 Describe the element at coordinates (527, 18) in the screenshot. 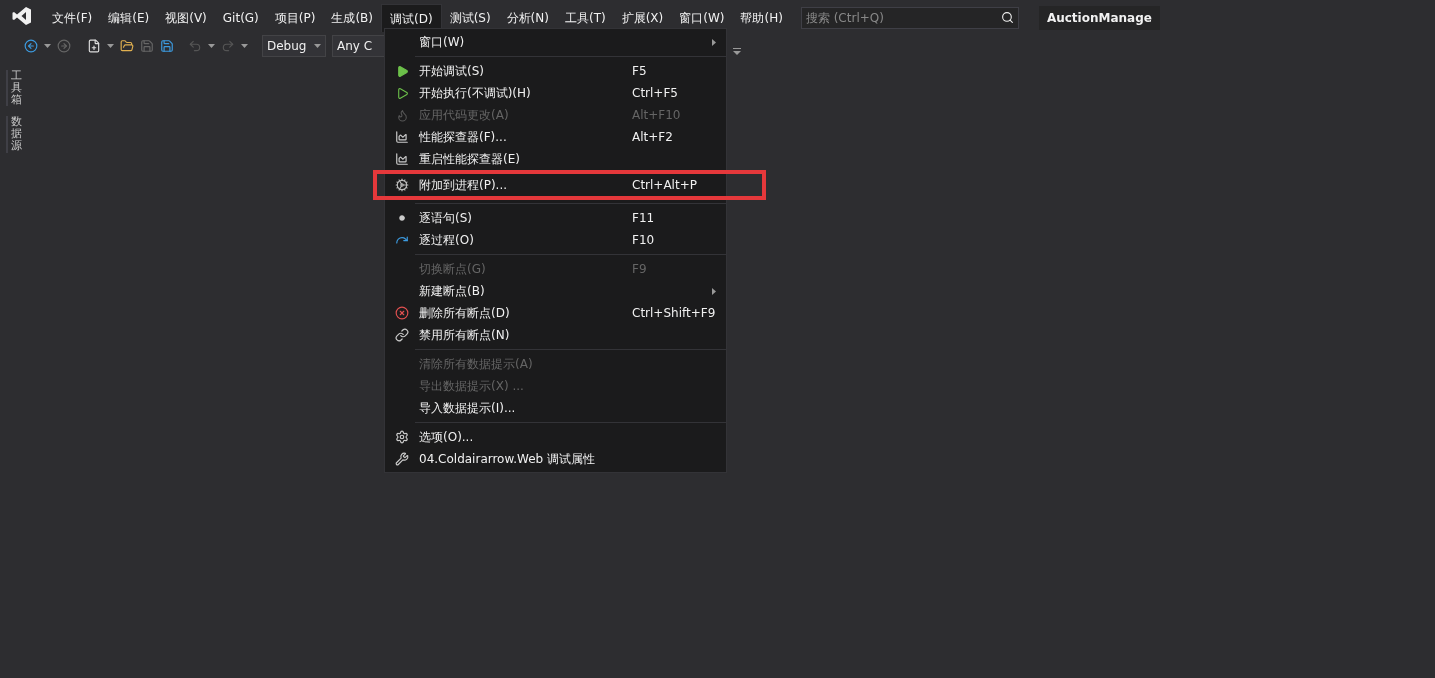

I see `menu-bar-item: 分析(N)` at that location.